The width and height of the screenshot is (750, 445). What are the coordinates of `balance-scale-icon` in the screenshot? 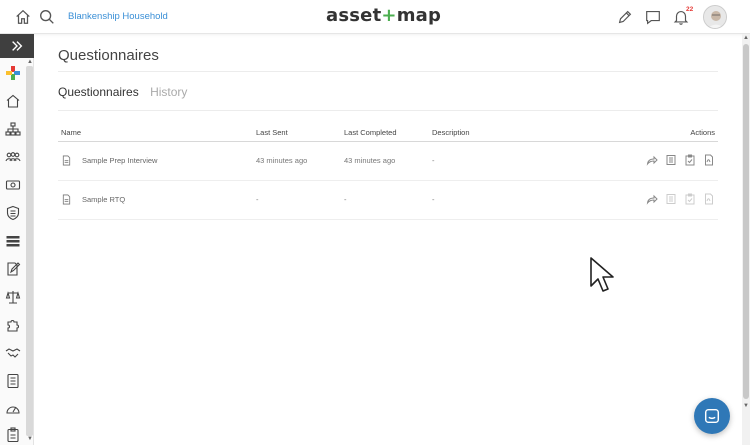 It's located at (13, 297).